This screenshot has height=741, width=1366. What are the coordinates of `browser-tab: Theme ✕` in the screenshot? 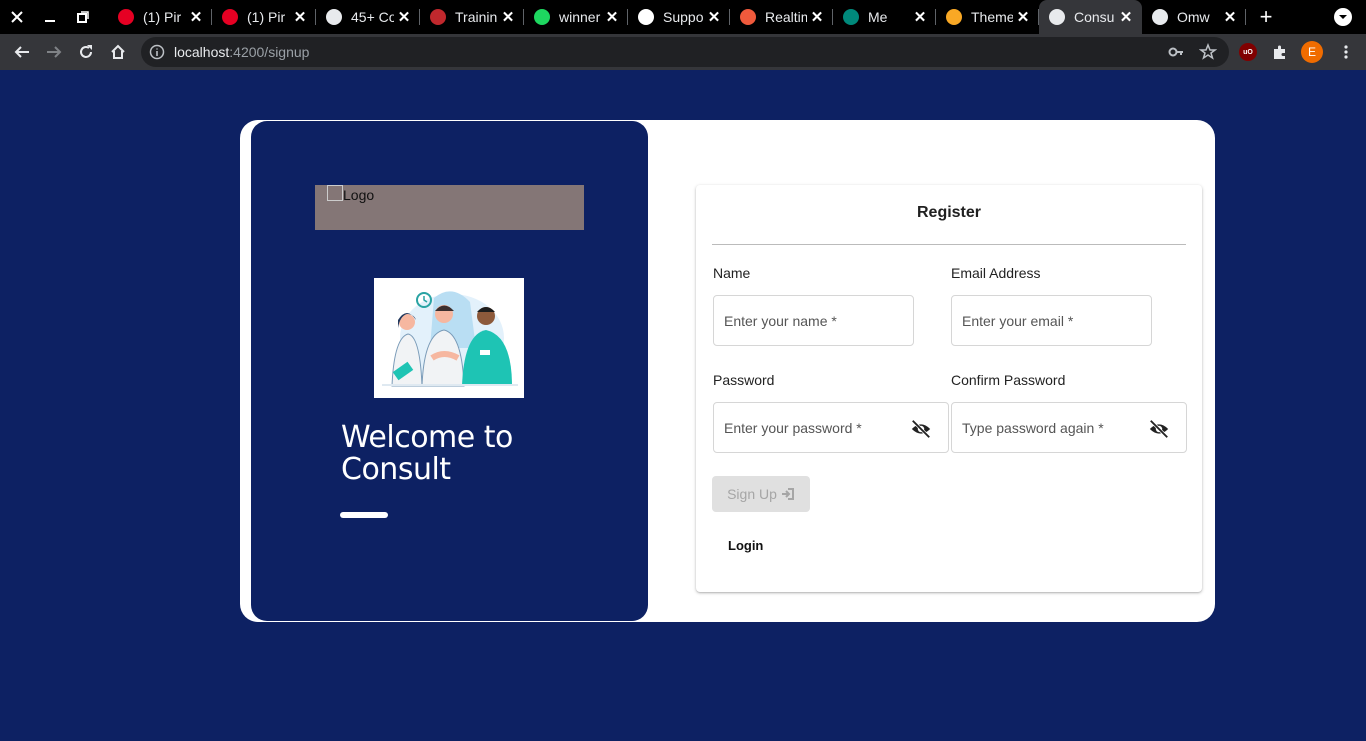 It's located at (987, 17).